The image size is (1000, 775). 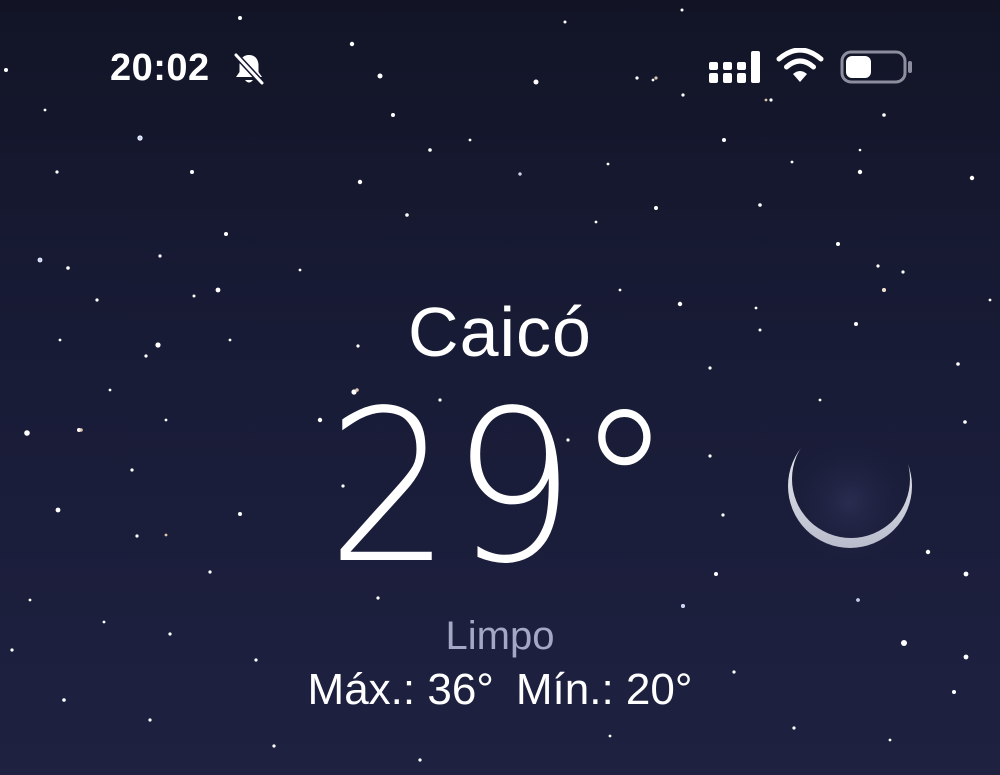 What do you see at coordinates (249, 69) in the screenshot?
I see `bell-slash-icon` at bounding box center [249, 69].